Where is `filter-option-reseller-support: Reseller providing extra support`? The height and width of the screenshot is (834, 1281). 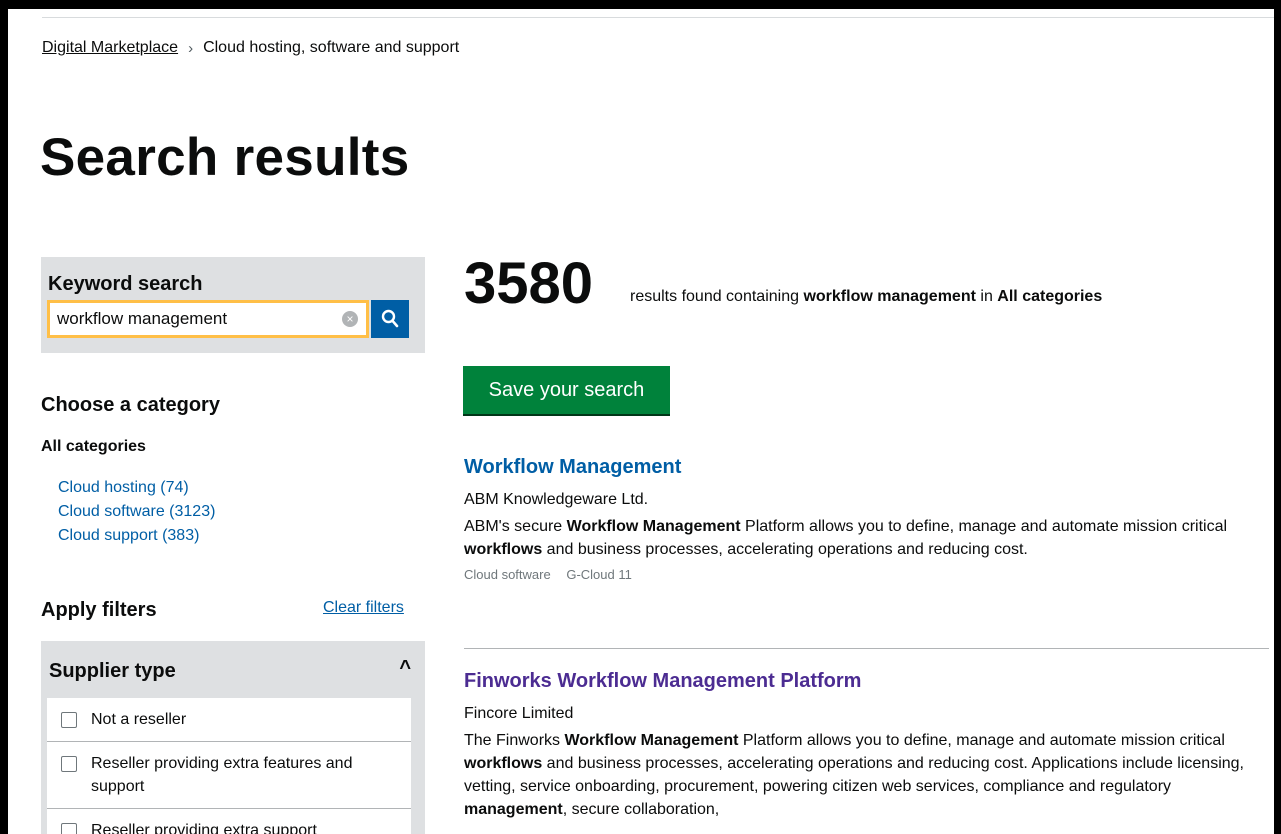 filter-option-reseller-support: Reseller providing extra support is located at coordinates (229, 821).